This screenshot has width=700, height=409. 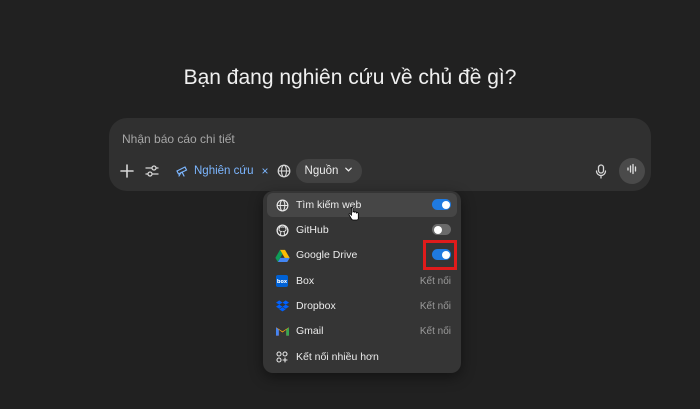 What do you see at coordinates (441, 204) in the screenshot?
I see `web-search-toggle` at bounding box center [441, 204].